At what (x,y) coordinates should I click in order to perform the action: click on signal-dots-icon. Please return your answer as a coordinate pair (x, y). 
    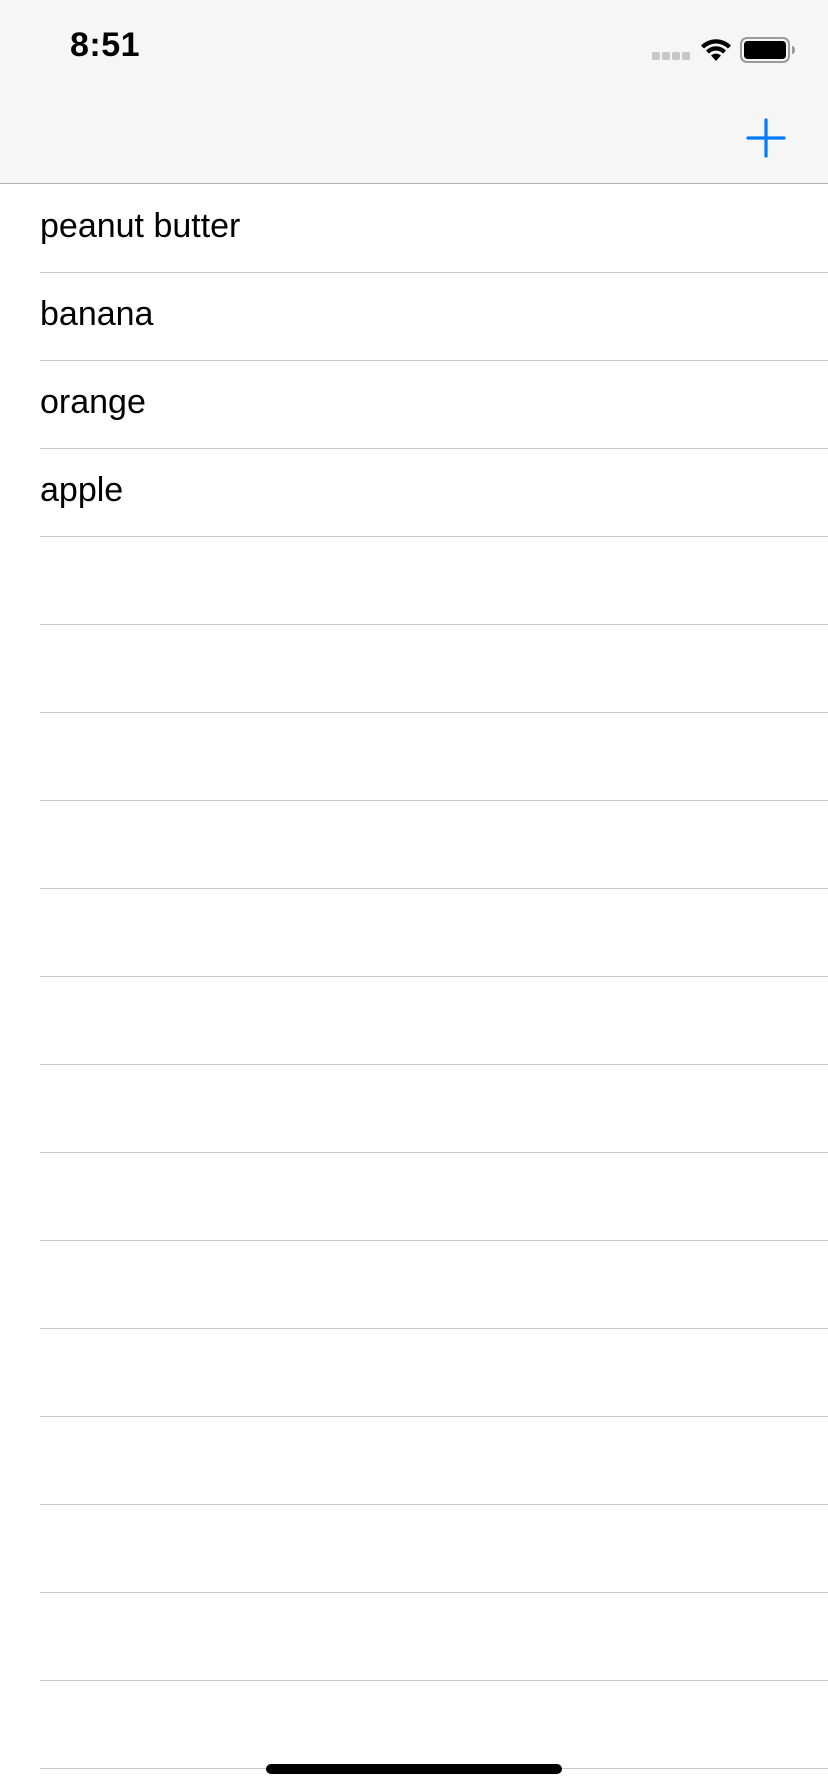
    Looking at the image, I should click on (672, 57).